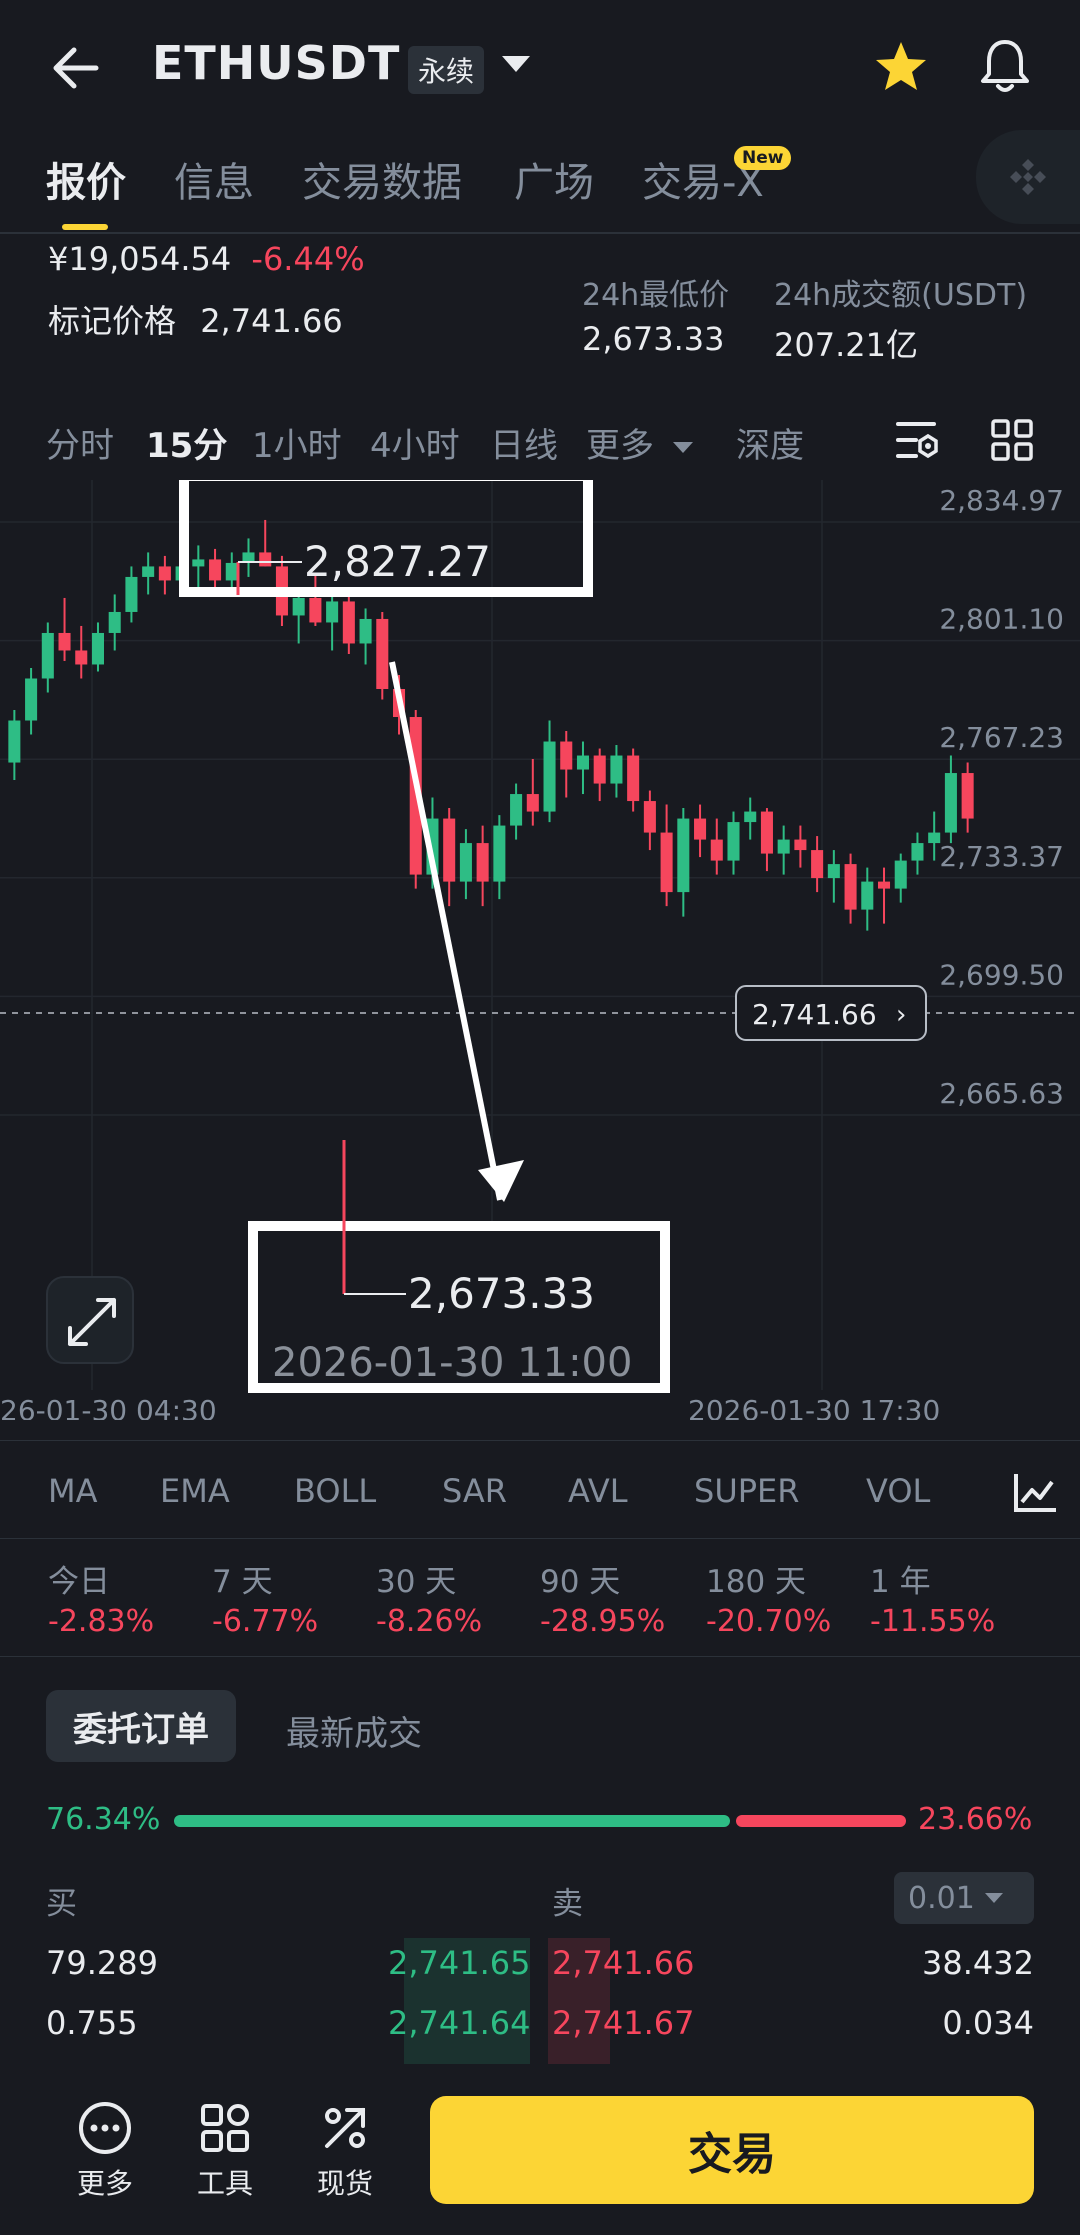 The height and width of the screenshot is (2235, 1080). I want to click on more-button: 更多, so click(105, 2151).